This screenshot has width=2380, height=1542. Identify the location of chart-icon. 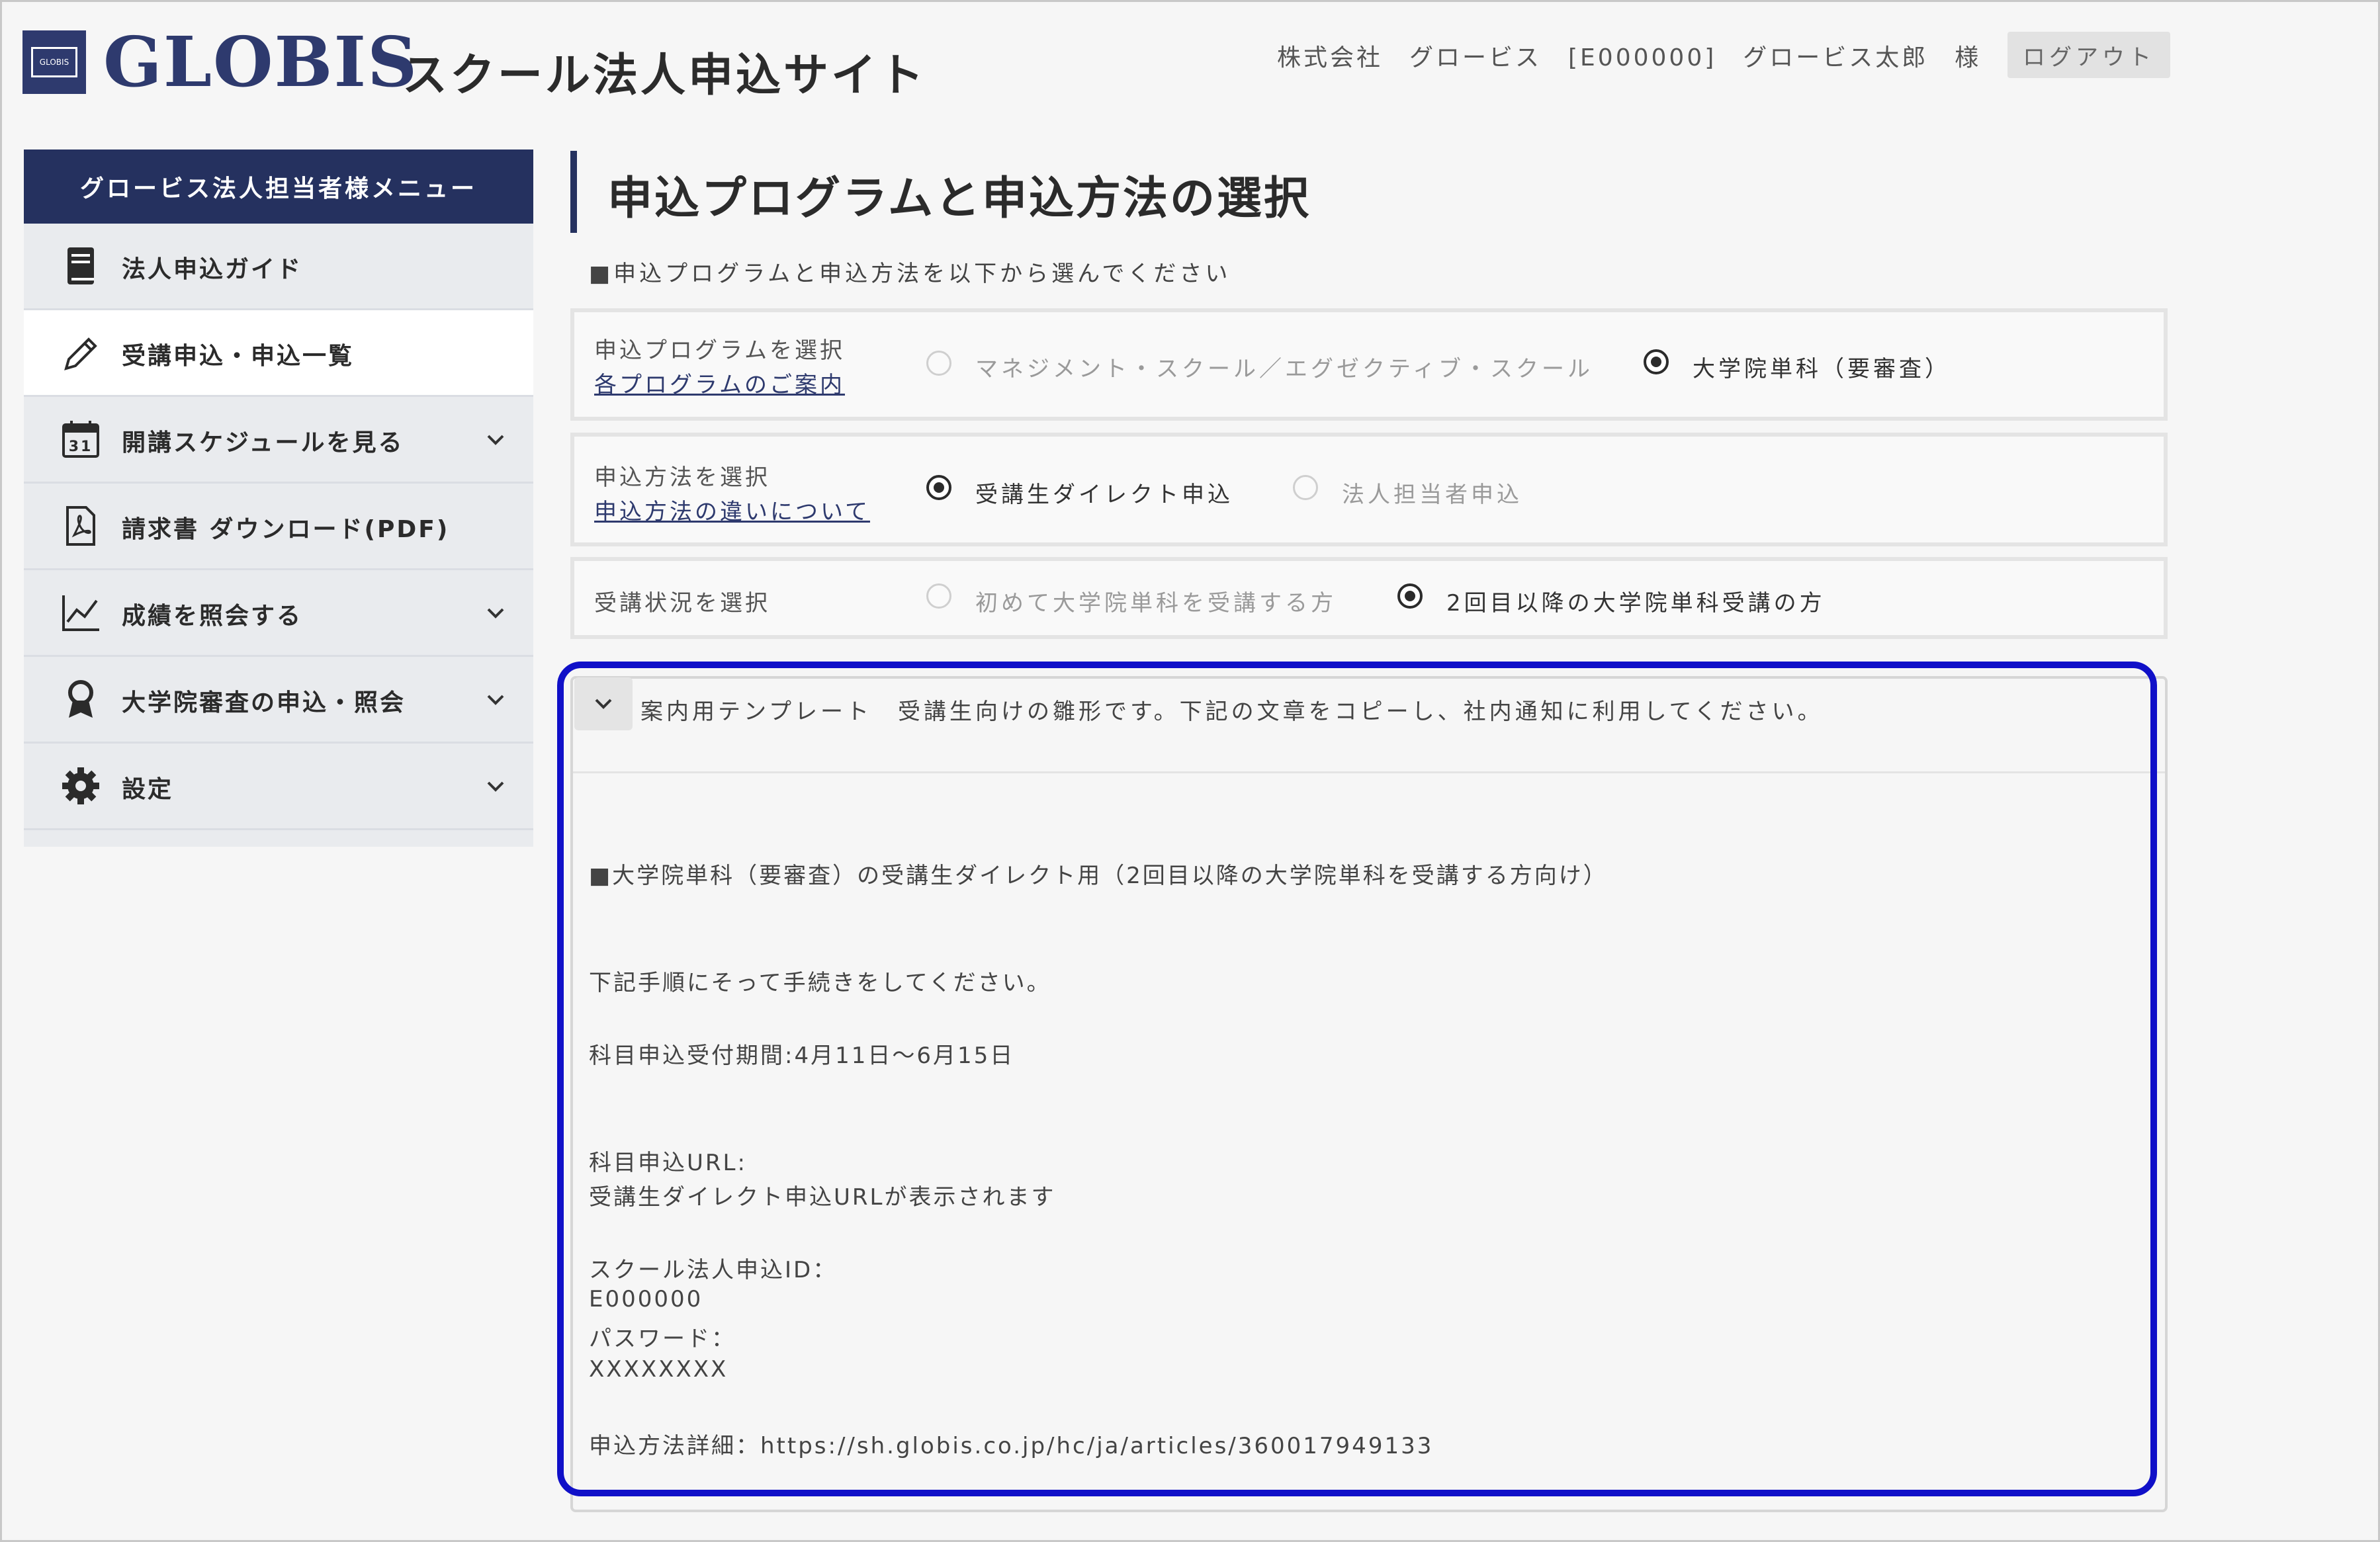
(80, 613).